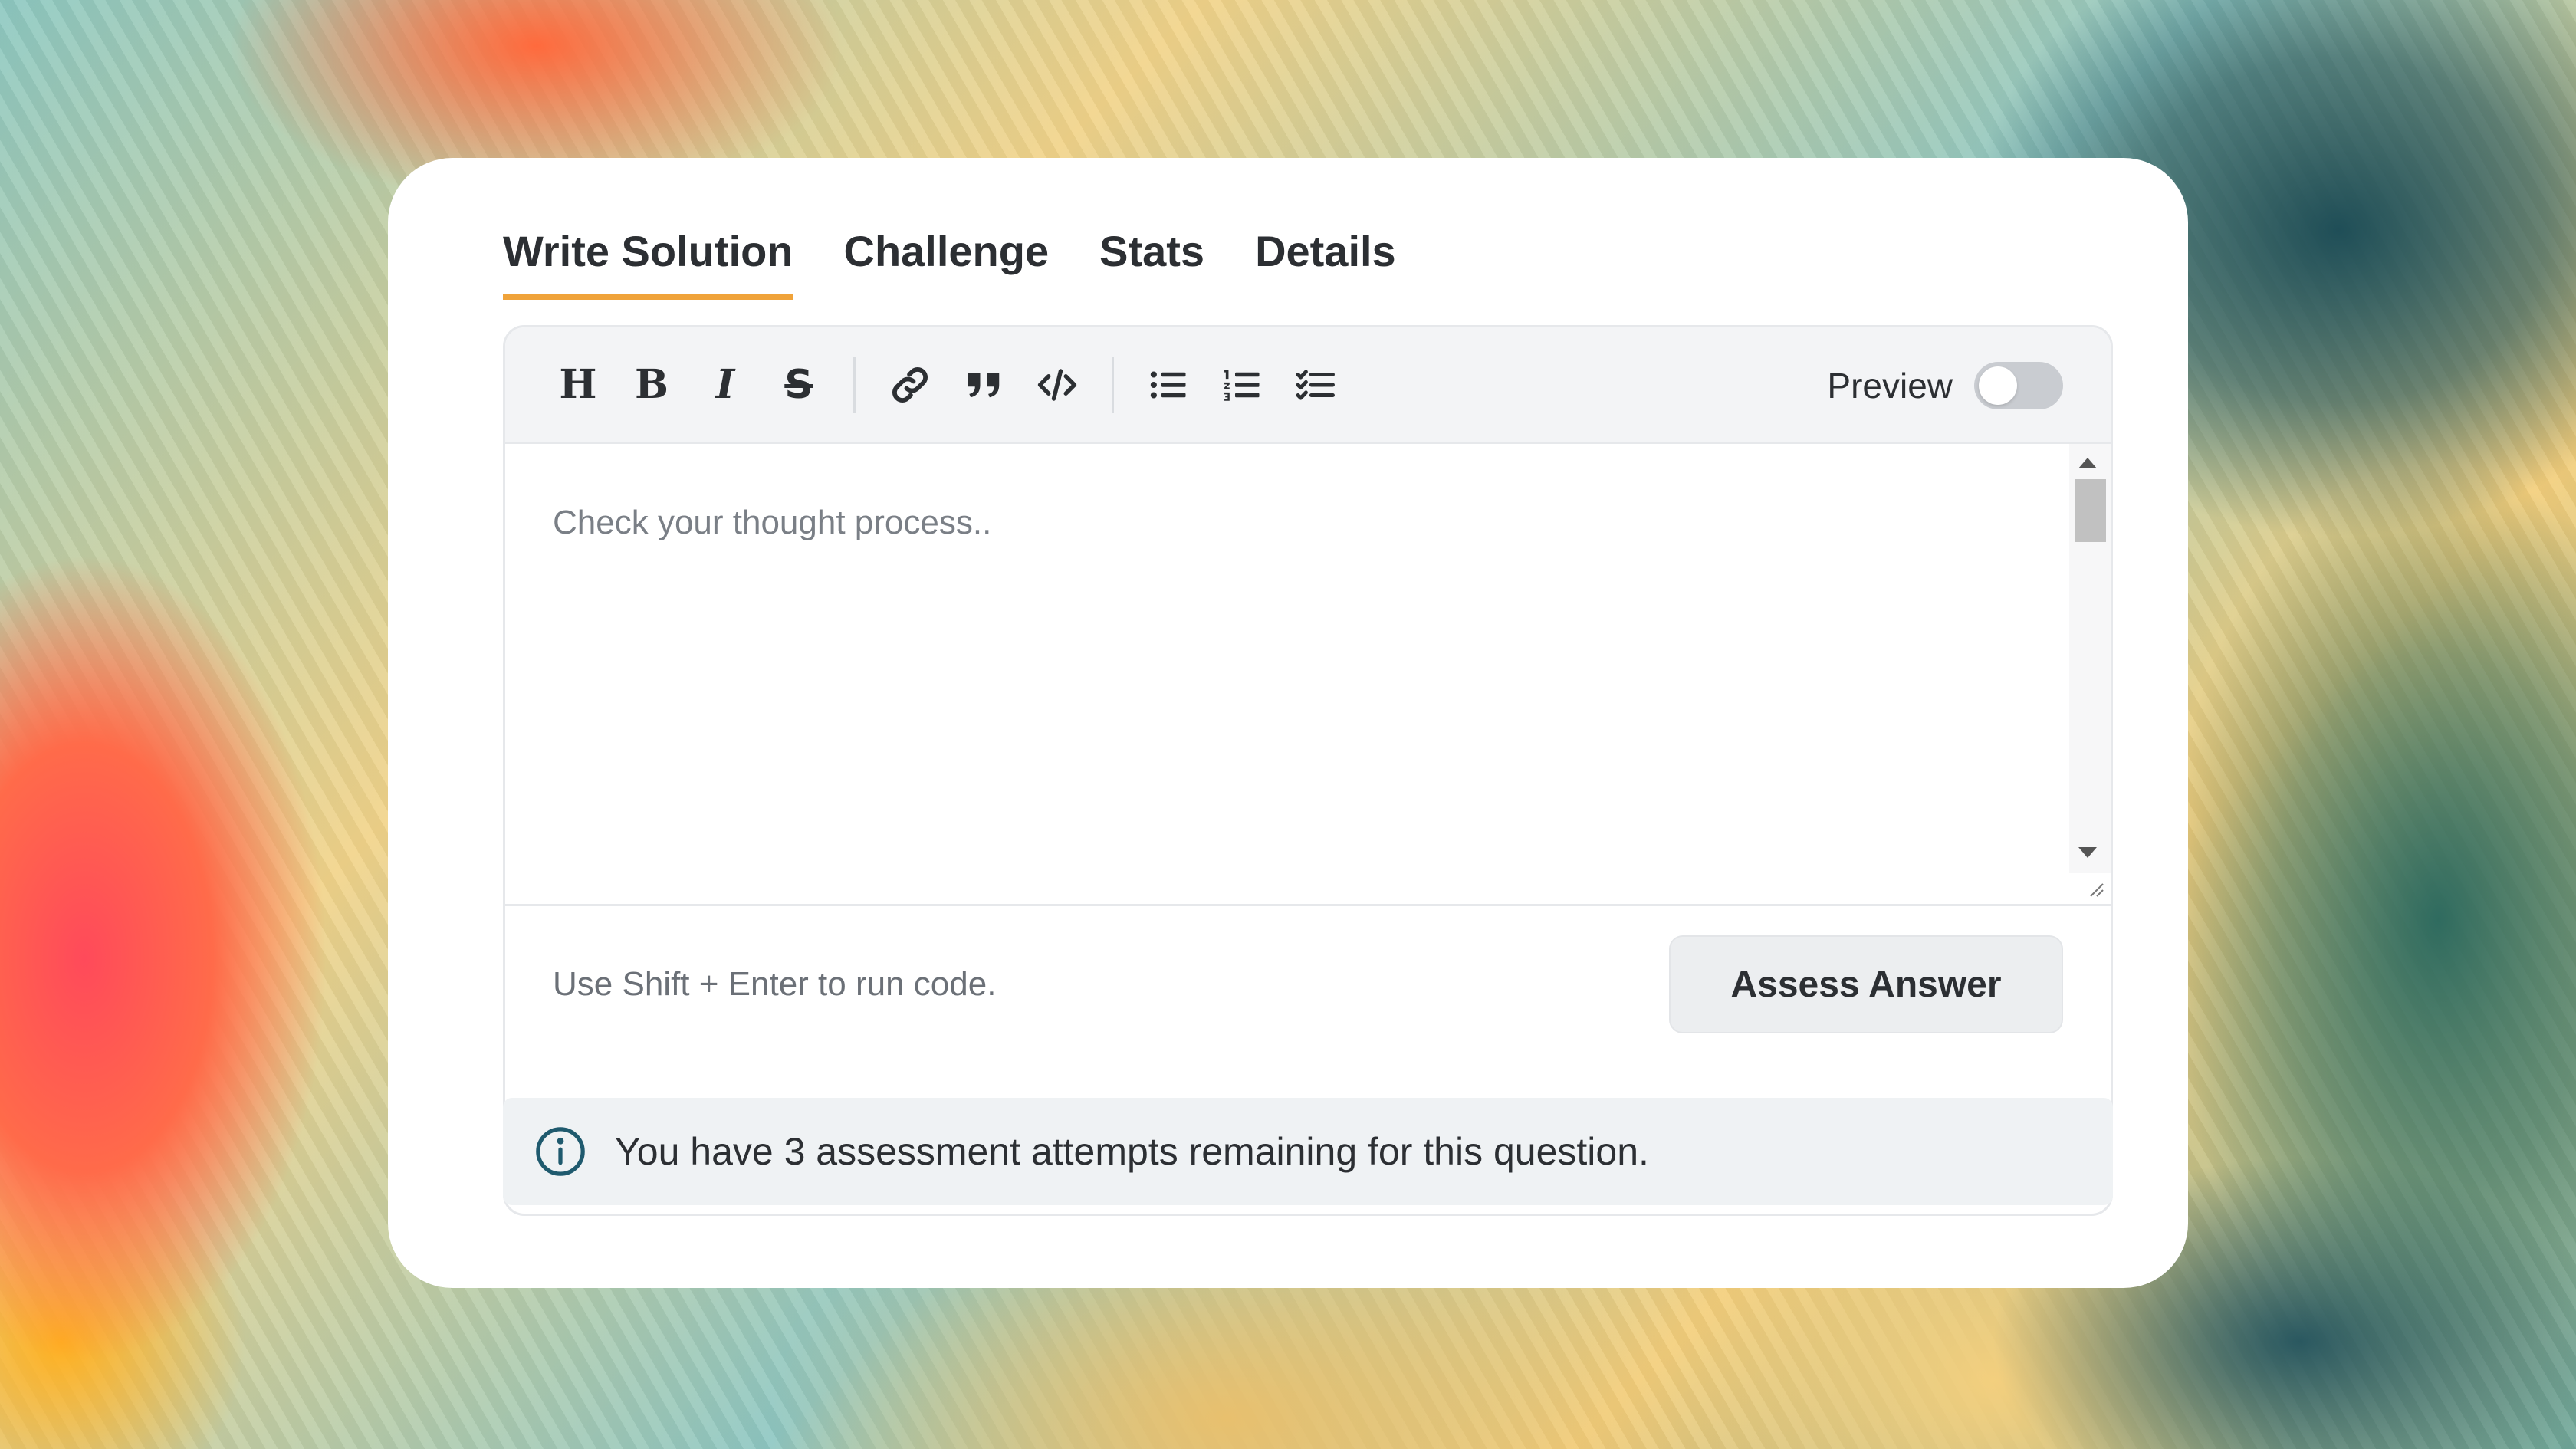 The height and width of the screenshot is (1449, 2576). Describe the element at coordinates (1866, 984) in the screenshot. I see `assess-answer-button: Assess Answer` at that location.